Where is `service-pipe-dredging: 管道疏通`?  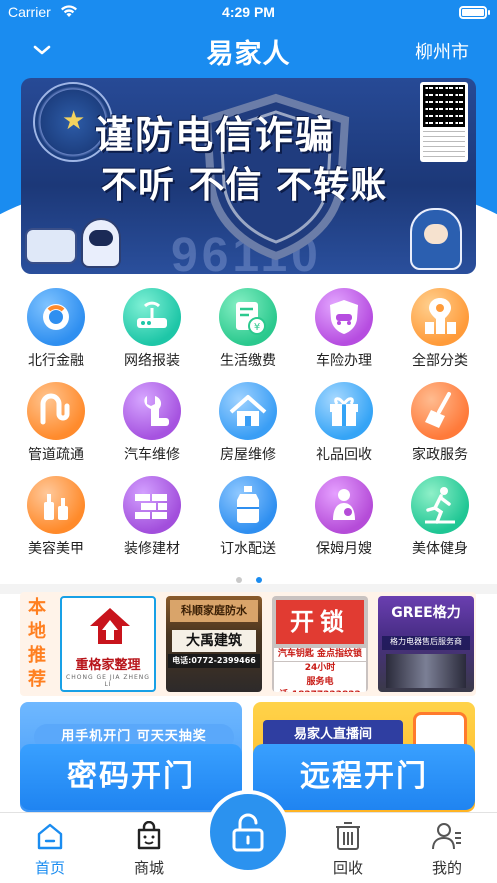 service-pipe-dredging: 管道疏通 is located at coordinates (56, 427).